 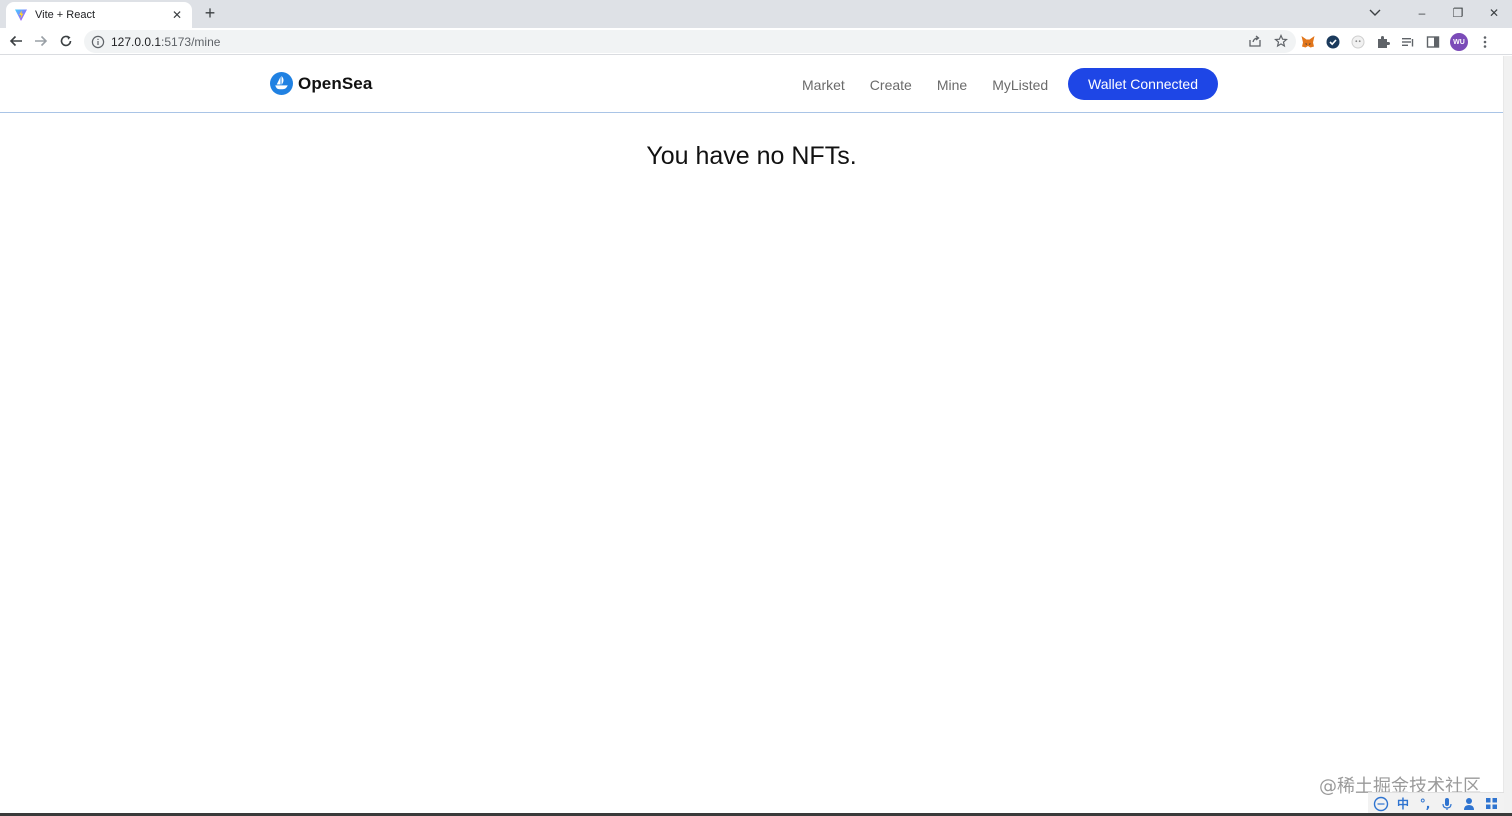 What do you see at coordinates (1469, 804) in the screenshot?
I see `user-icon` at bounding box center [1469, 804].